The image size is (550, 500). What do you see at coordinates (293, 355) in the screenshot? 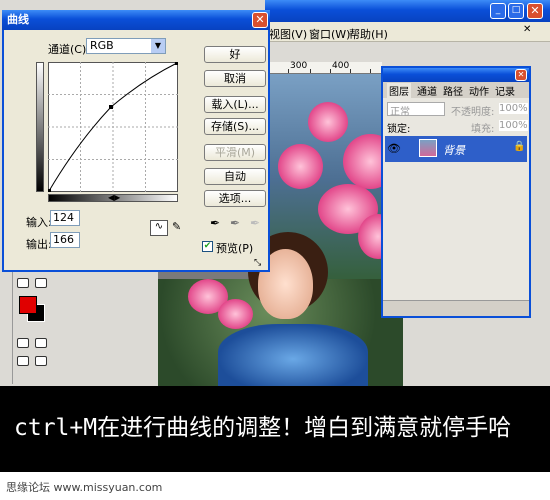
I see `photo-subject-dress` at bounding box center [293, 355].